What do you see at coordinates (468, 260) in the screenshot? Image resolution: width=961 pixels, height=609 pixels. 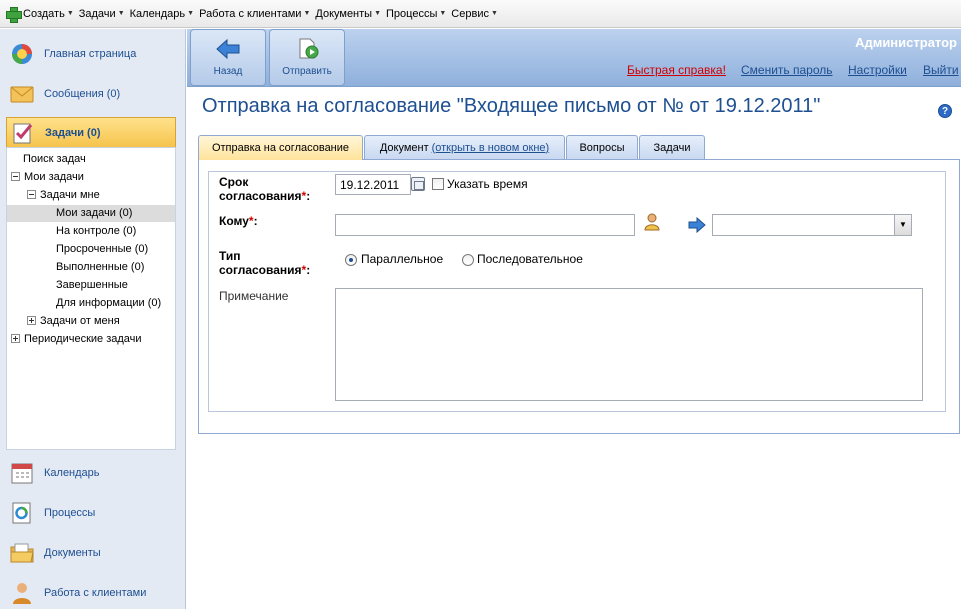 I see `sequential-radio` at bounding box center [468, 260].